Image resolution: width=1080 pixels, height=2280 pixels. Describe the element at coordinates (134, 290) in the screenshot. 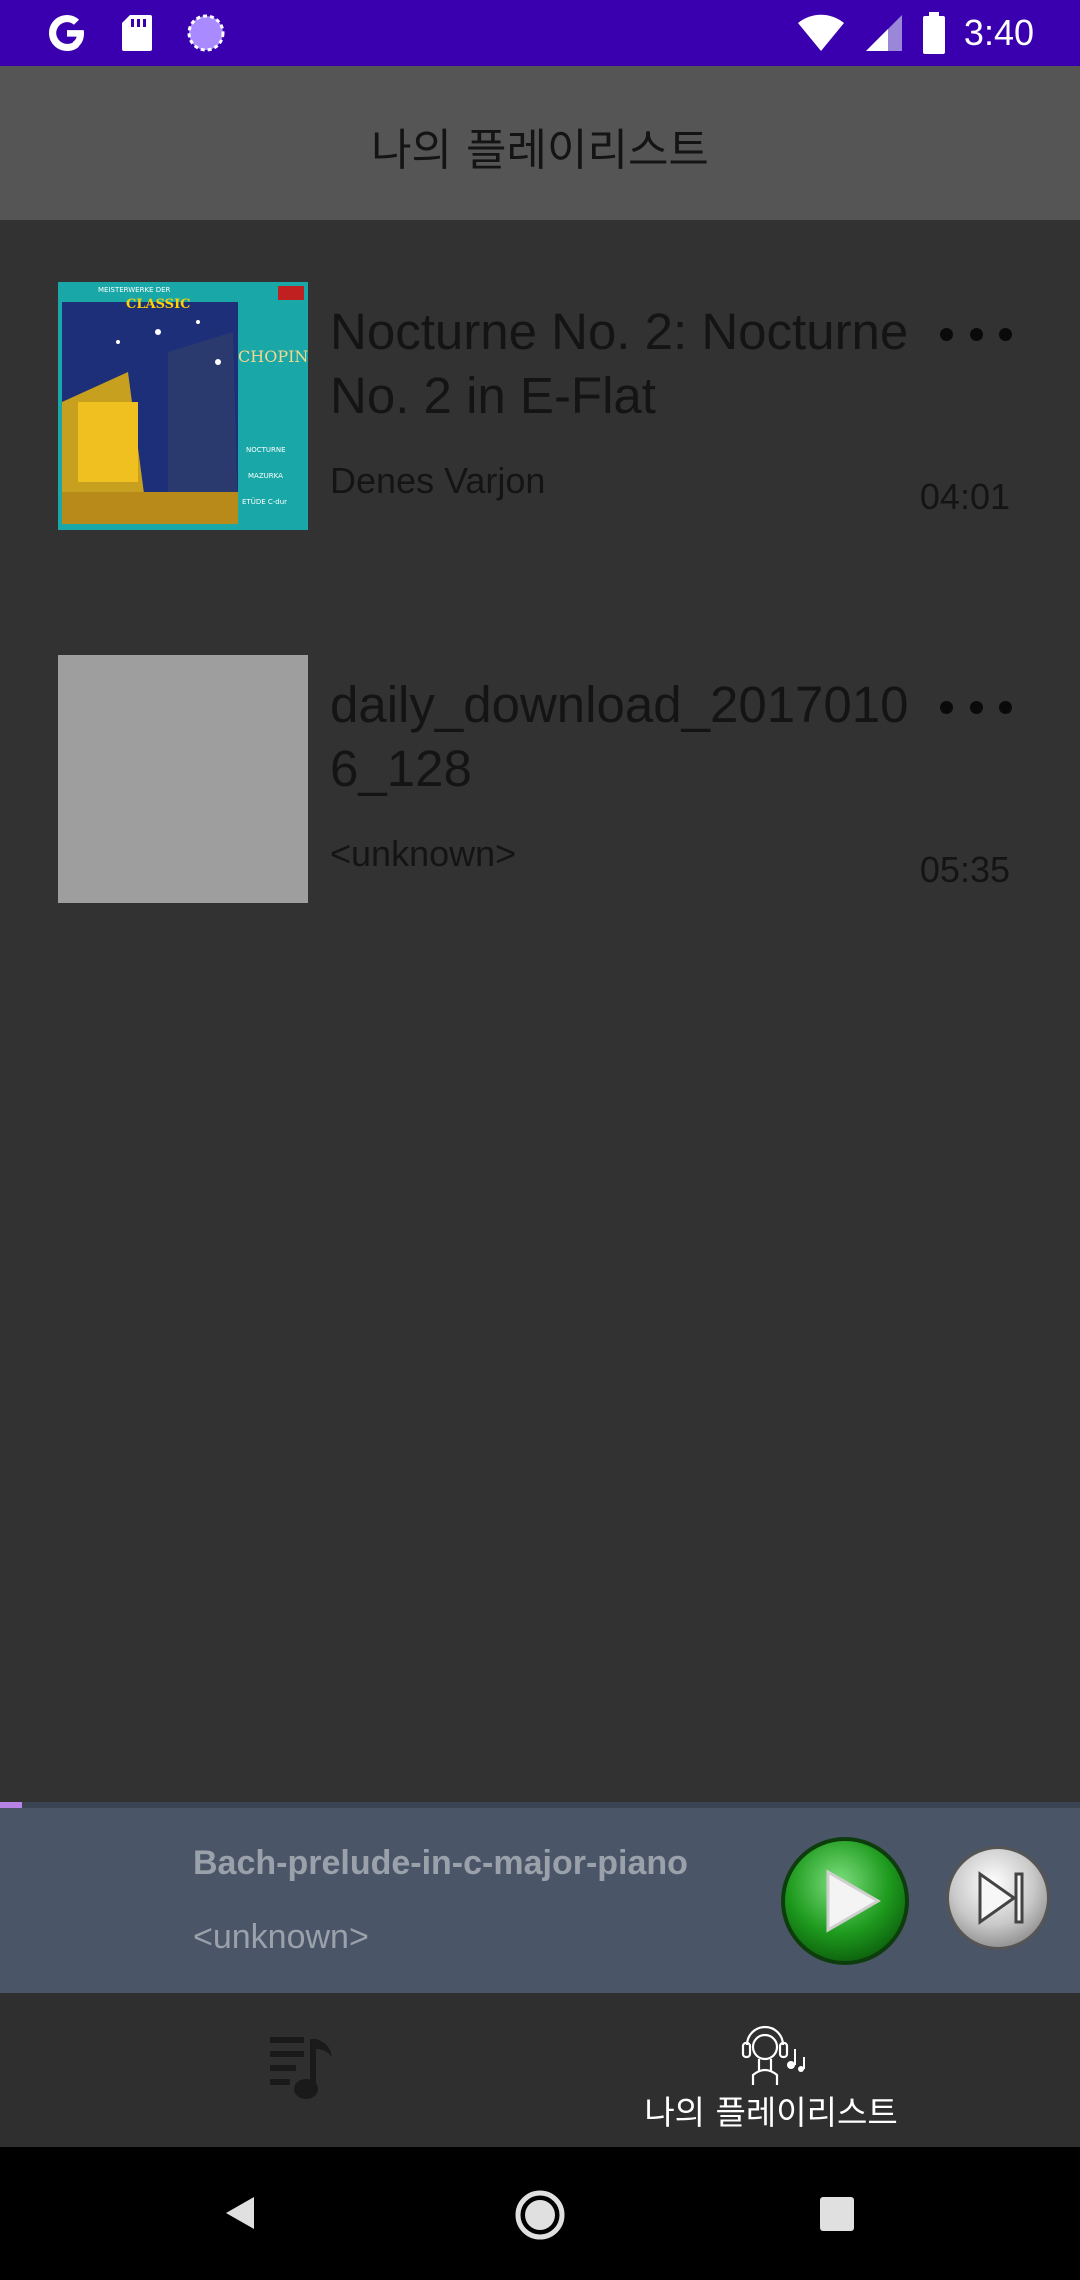

I see `album-art-top-text: MEISTERWERKE DER` at that location.